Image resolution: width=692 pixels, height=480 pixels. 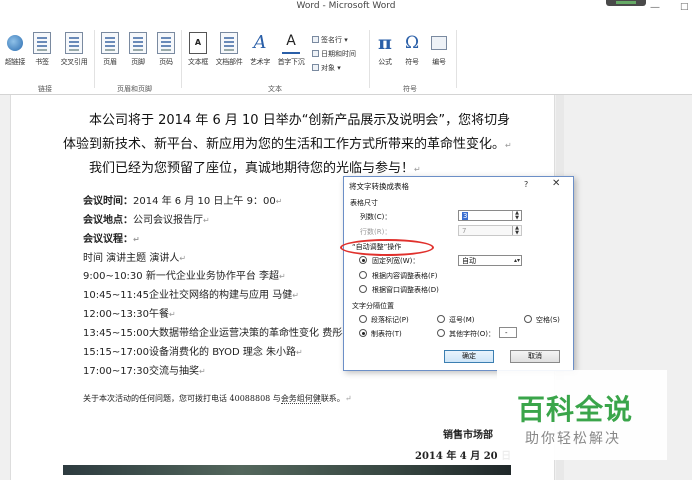 What do you see at coordinates (111, 239) in the screenshot?
I see `agenda-heading: 会议议程：↵` at bounding box center [111, 239].